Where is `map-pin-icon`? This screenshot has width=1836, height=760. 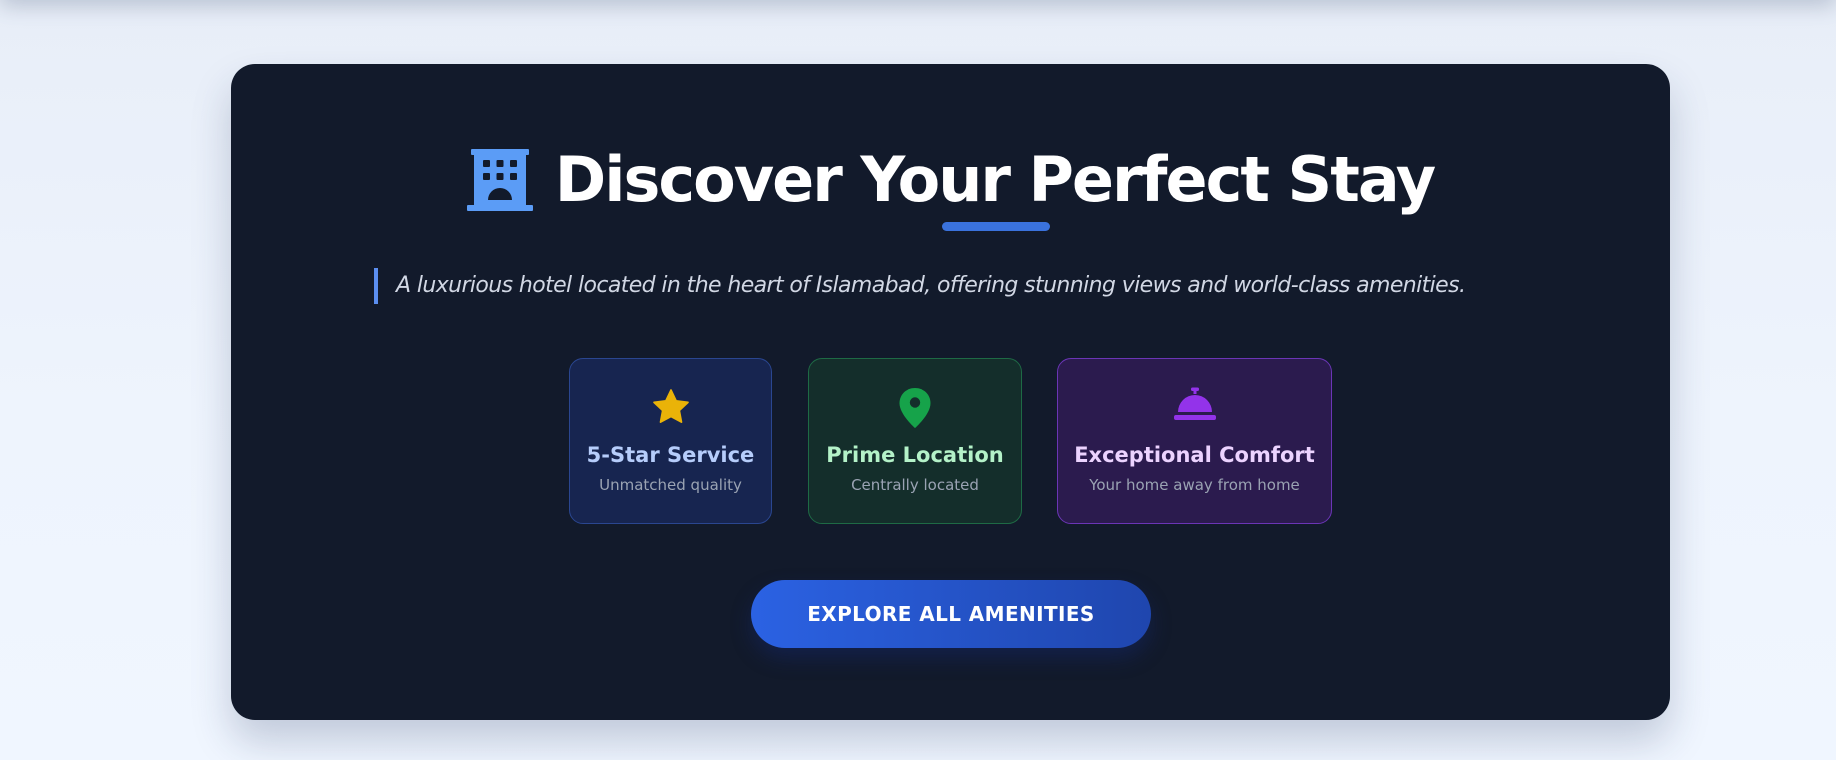
map-pin-icon is located at coordinates (915, 408).